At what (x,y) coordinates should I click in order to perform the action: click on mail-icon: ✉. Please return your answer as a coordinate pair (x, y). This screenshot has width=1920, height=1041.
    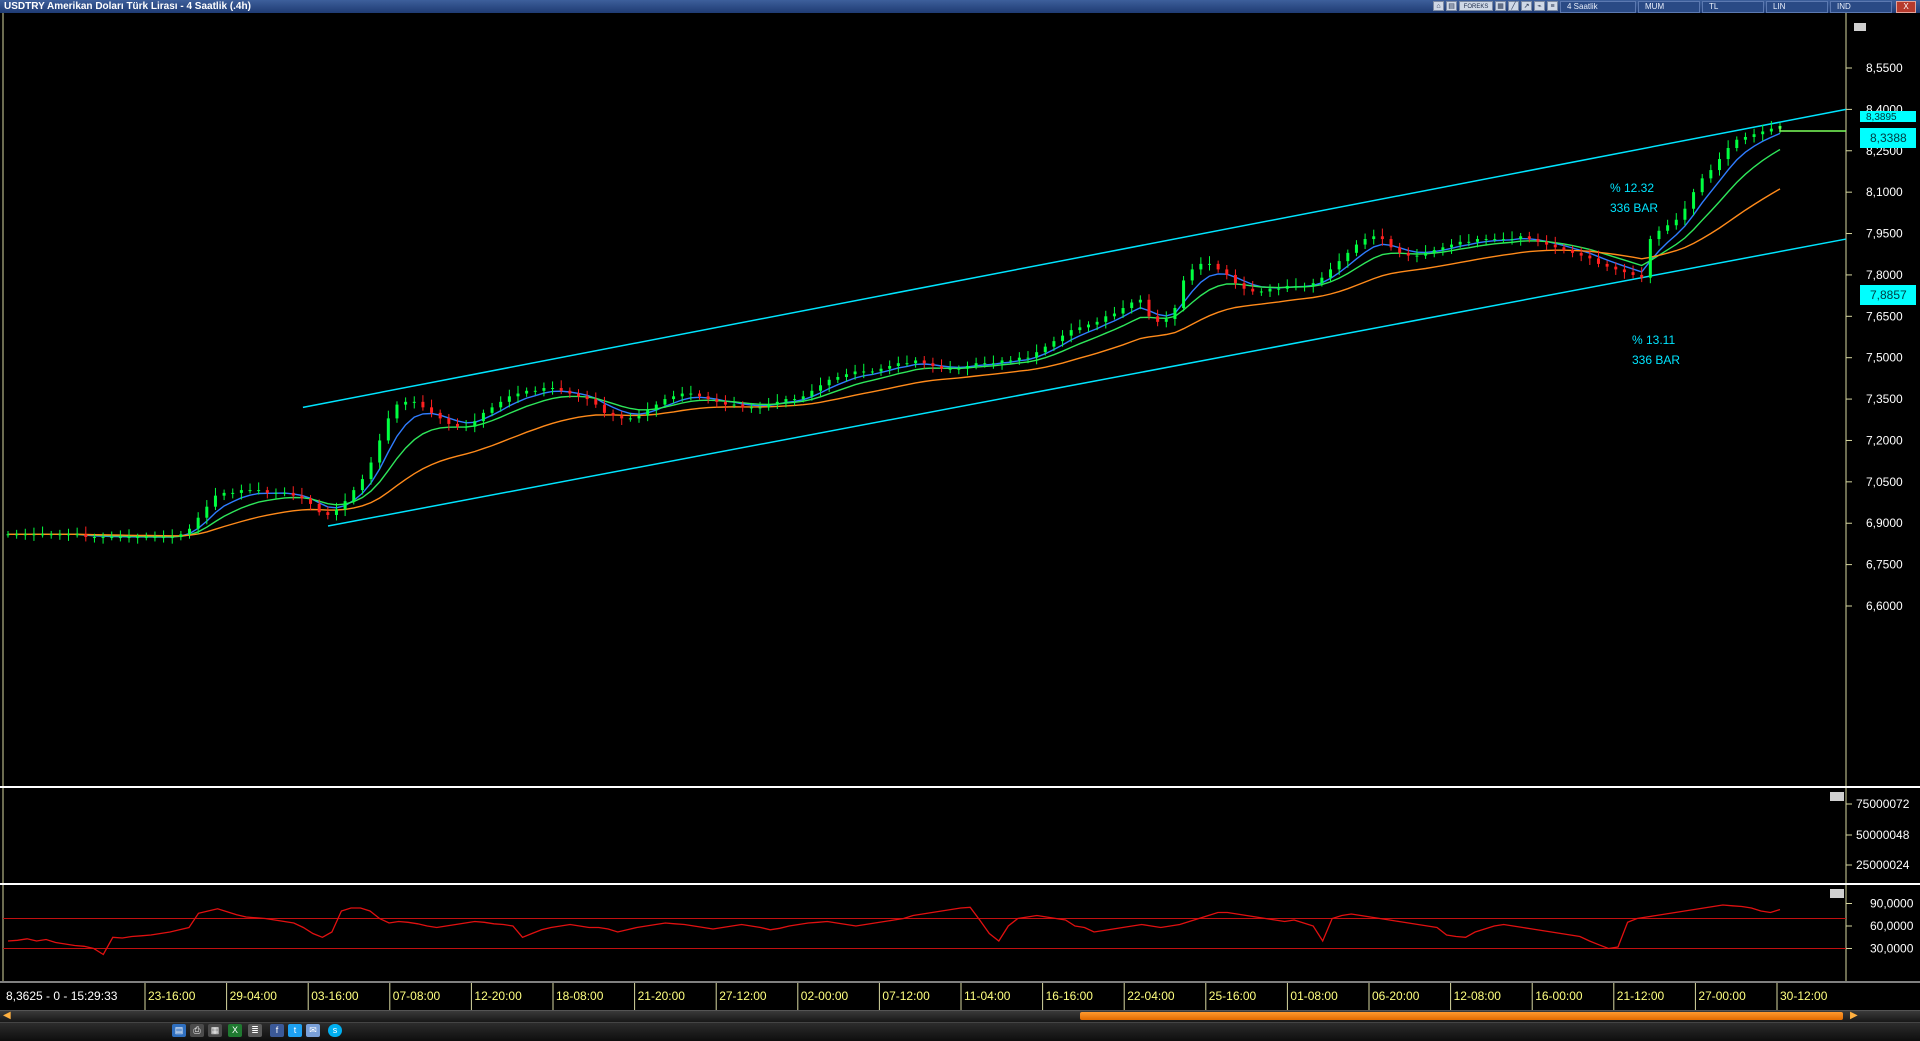
    Looking at the image, I should click on (313, 1030).